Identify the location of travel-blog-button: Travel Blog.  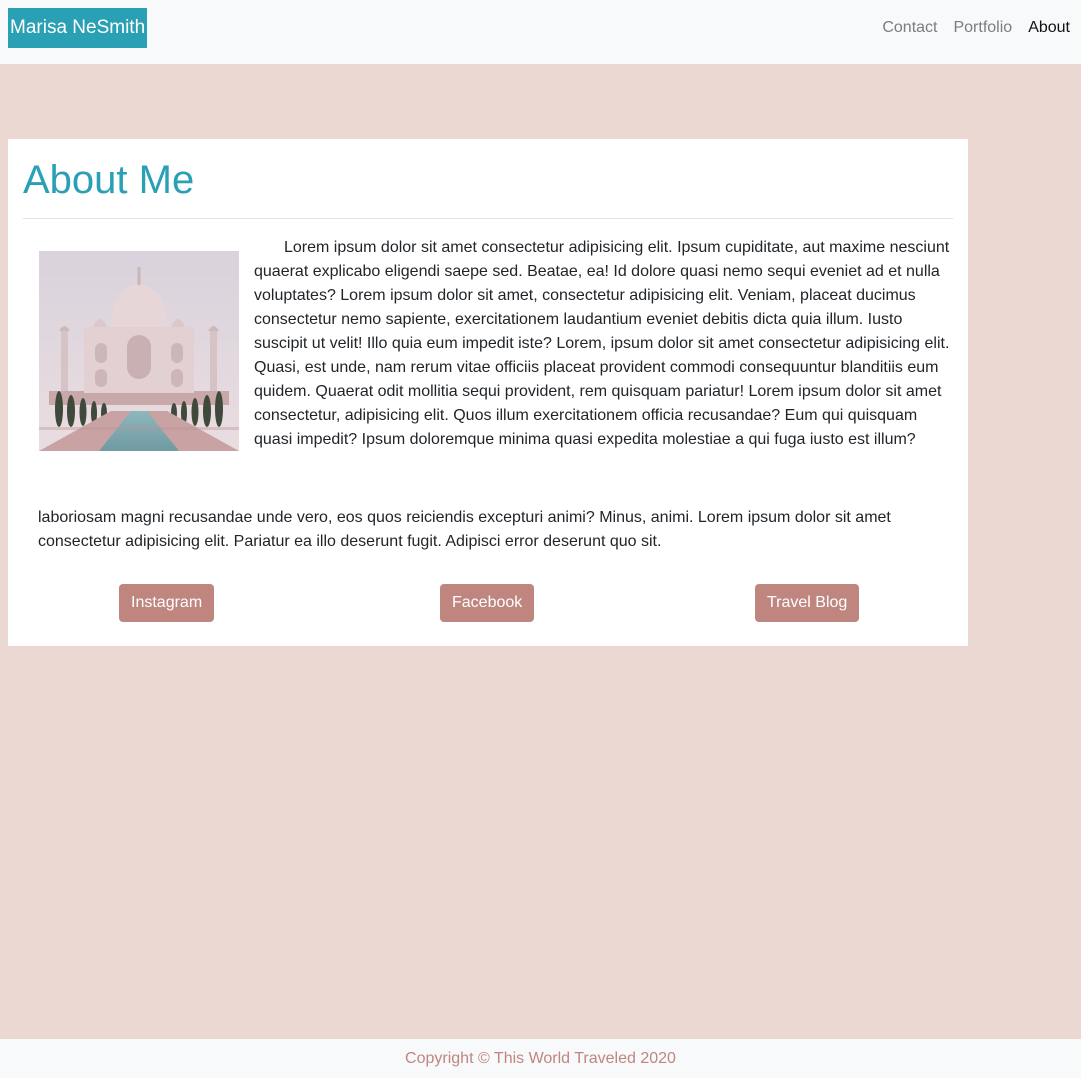
(807, 603).